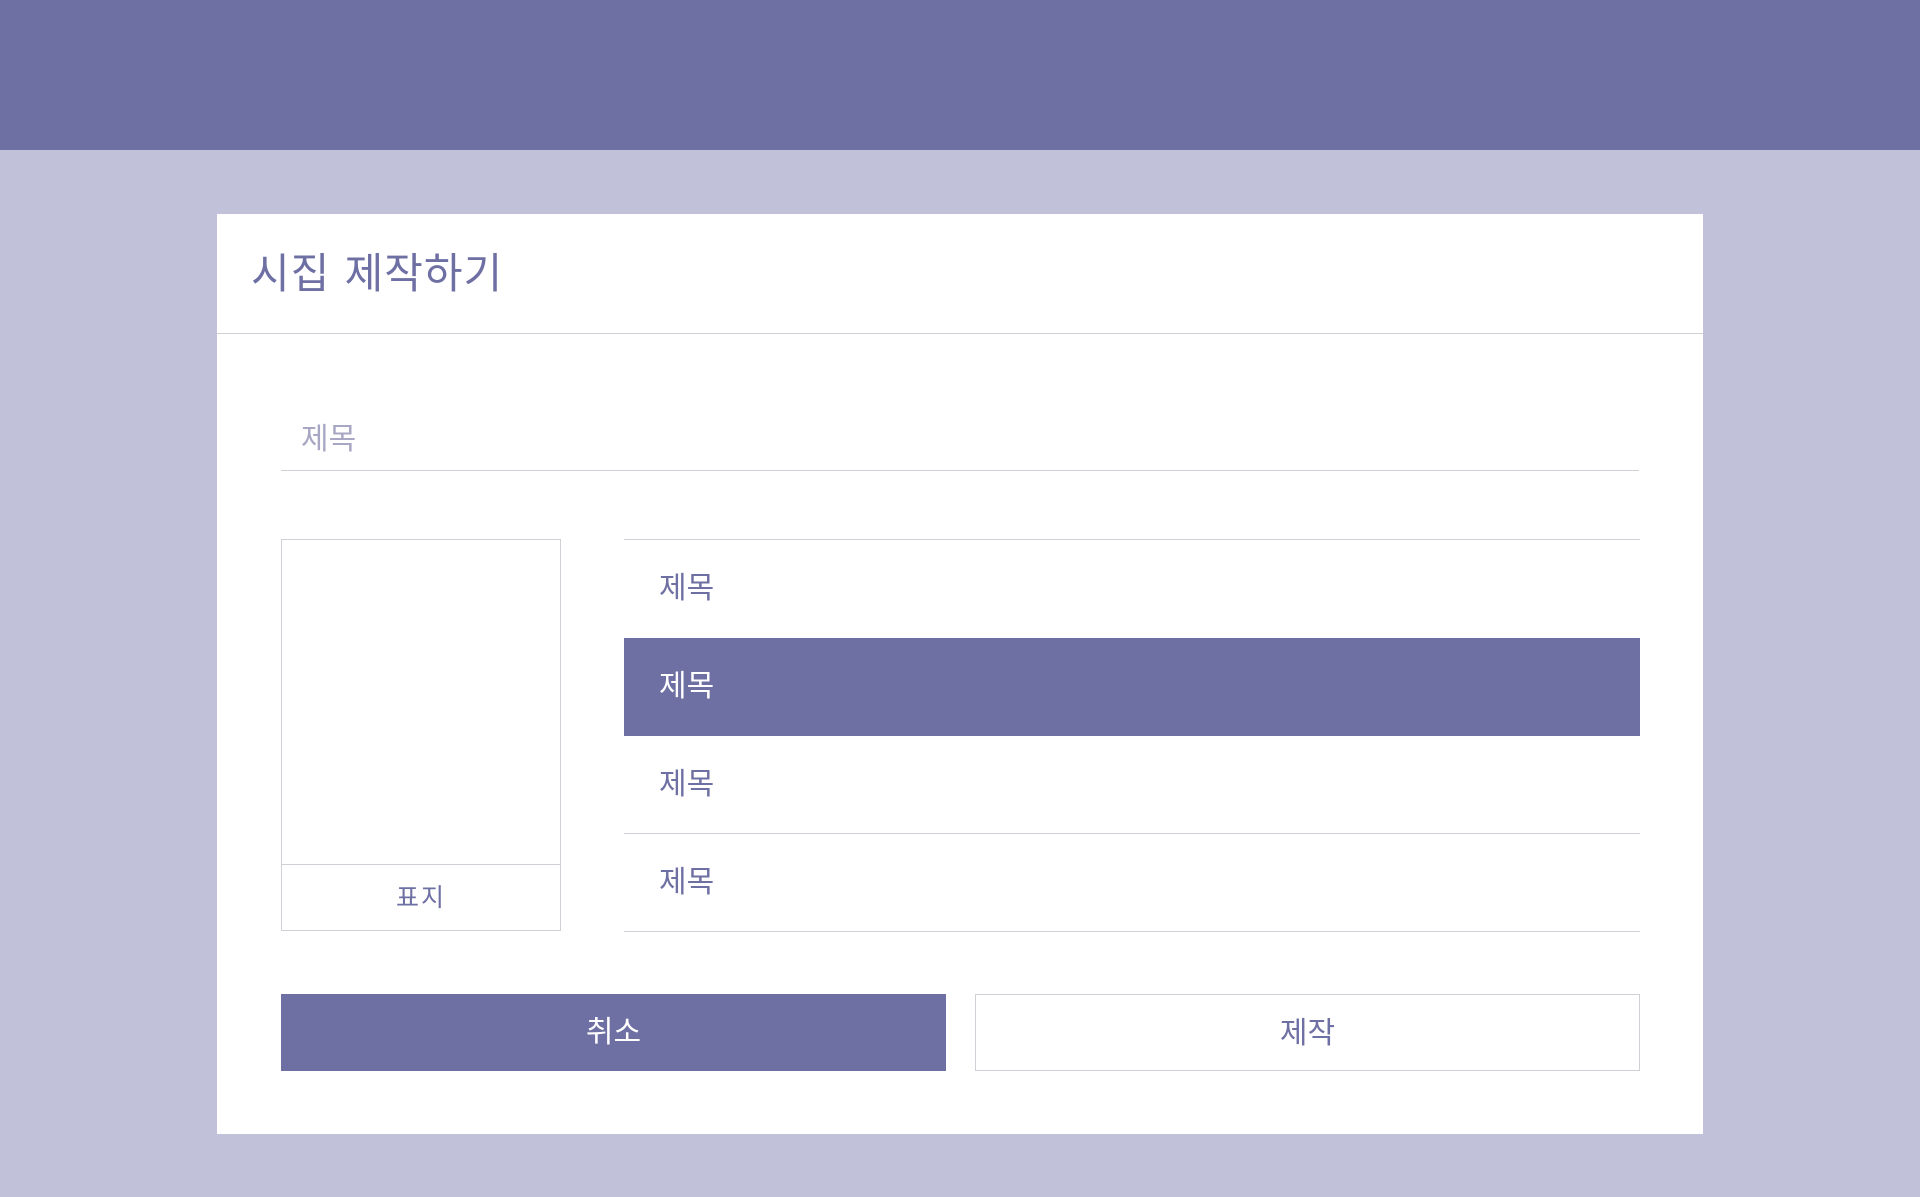 The height and width of the screenshot is (1197, 1920). What do you see at coordinates (1307, 1032) in the screenshot?
I see `create-button: 제작` at bounding box center [1307, 1032].